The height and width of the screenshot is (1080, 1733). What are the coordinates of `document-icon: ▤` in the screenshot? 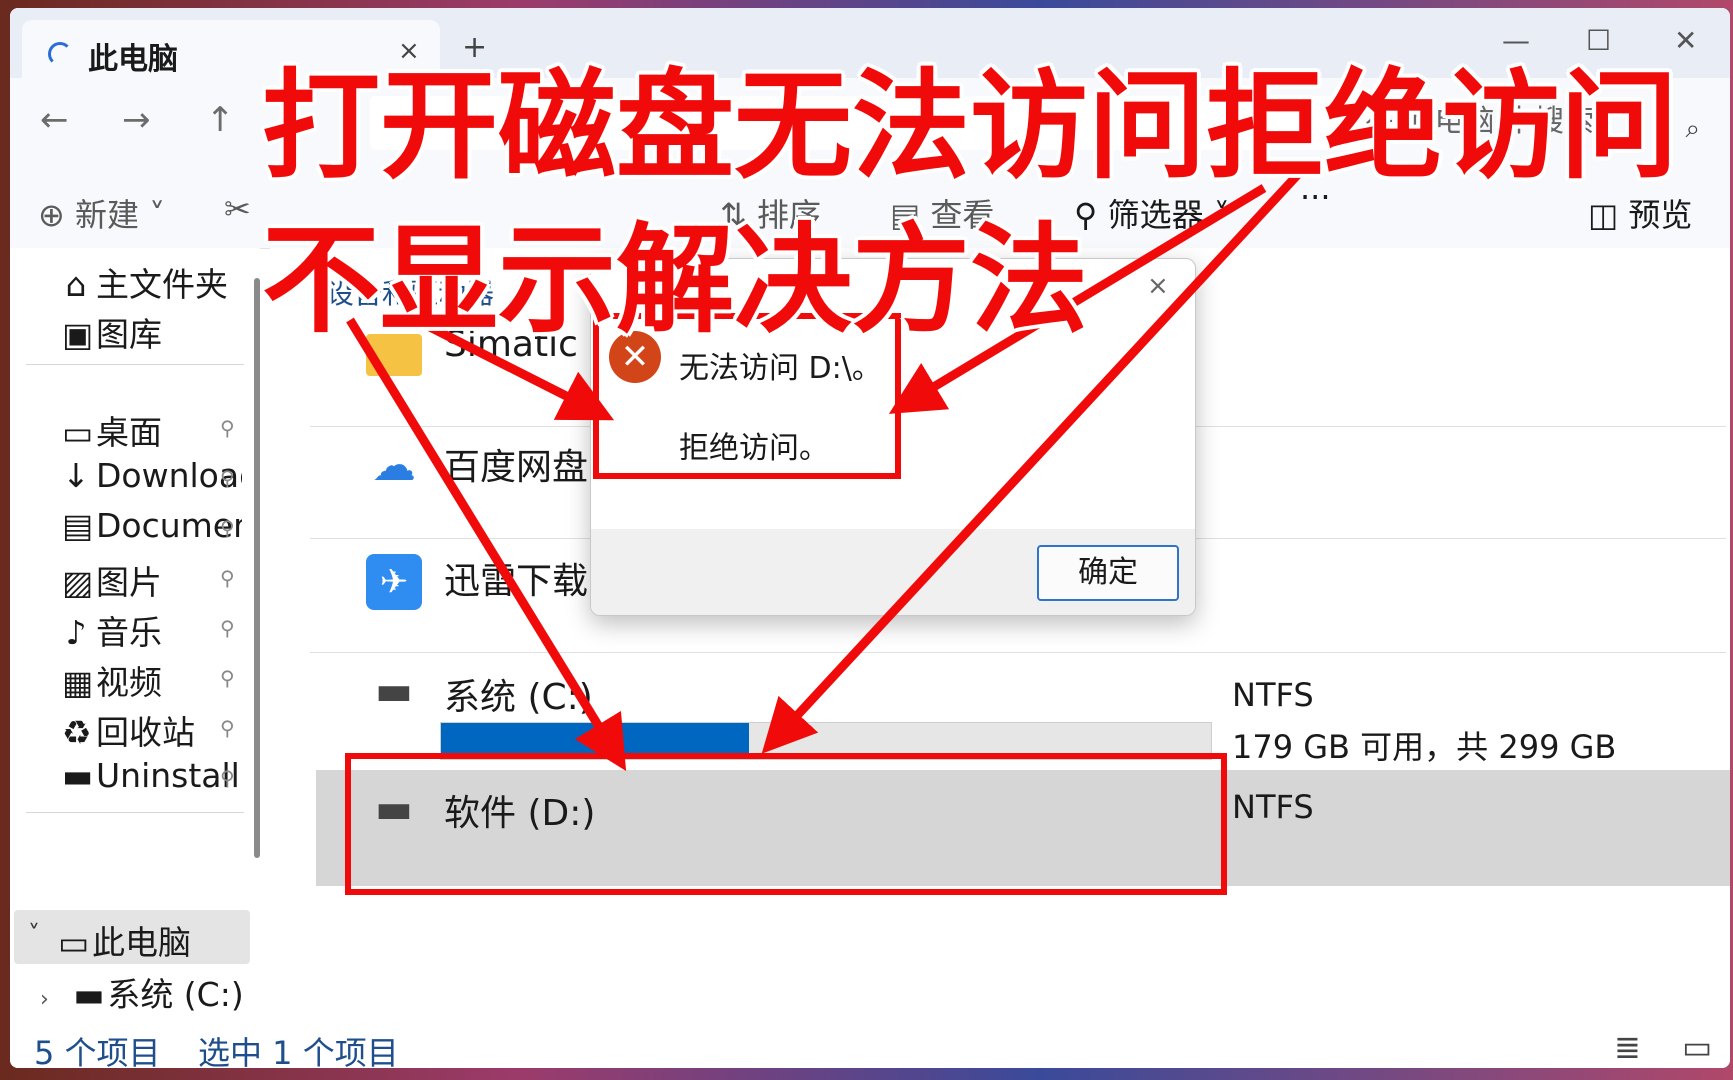 It's located at (78, 525).